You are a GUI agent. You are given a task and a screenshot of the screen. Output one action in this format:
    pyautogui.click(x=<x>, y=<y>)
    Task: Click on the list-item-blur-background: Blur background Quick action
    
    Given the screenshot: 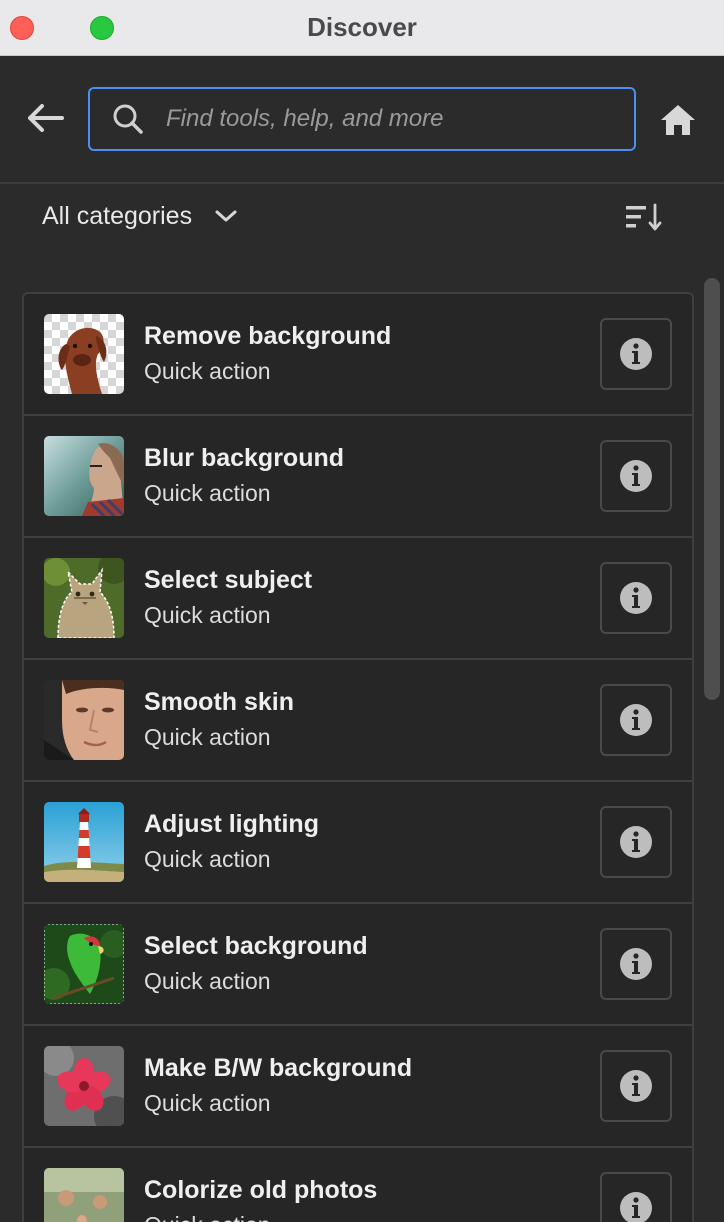 What is the action you would take?
    pyautogui.click(x=358, y=477)
    